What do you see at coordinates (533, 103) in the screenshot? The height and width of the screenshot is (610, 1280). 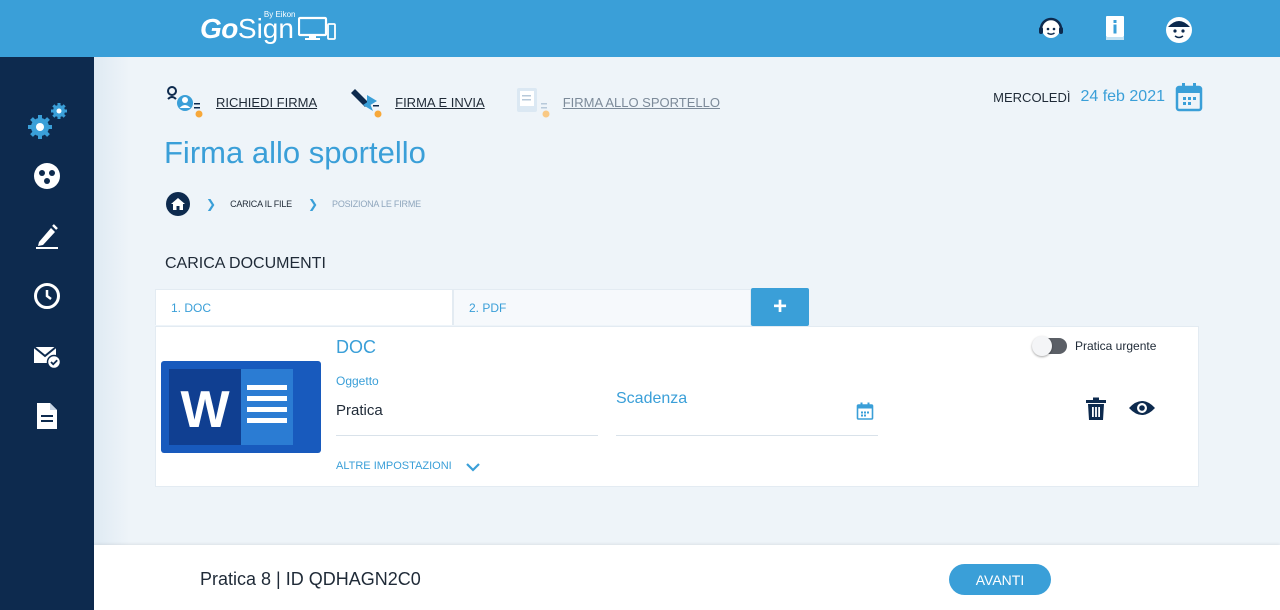 I see `counter-sign-icon` at bounding box center [533, 103].